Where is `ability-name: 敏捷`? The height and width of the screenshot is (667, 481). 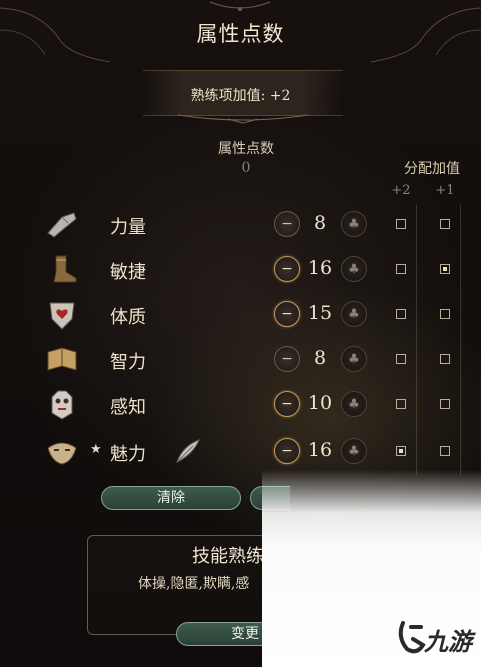 ability-name: 敏捷 is located at coordinates (128, 272).